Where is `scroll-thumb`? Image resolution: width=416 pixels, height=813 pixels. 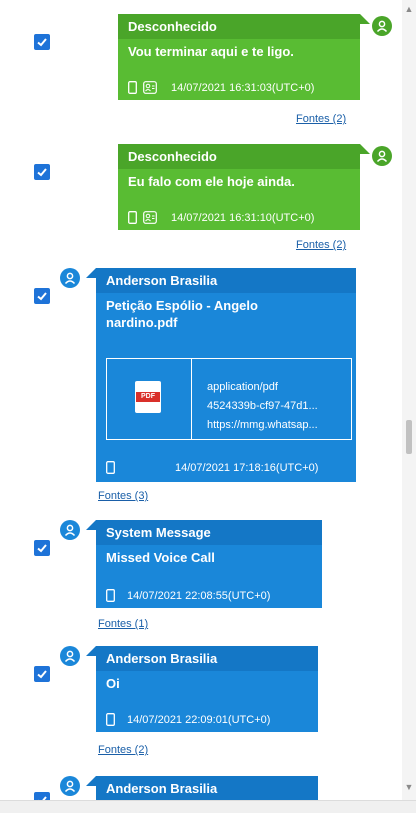 scroll-thumb is located at coordinates (409, 437).